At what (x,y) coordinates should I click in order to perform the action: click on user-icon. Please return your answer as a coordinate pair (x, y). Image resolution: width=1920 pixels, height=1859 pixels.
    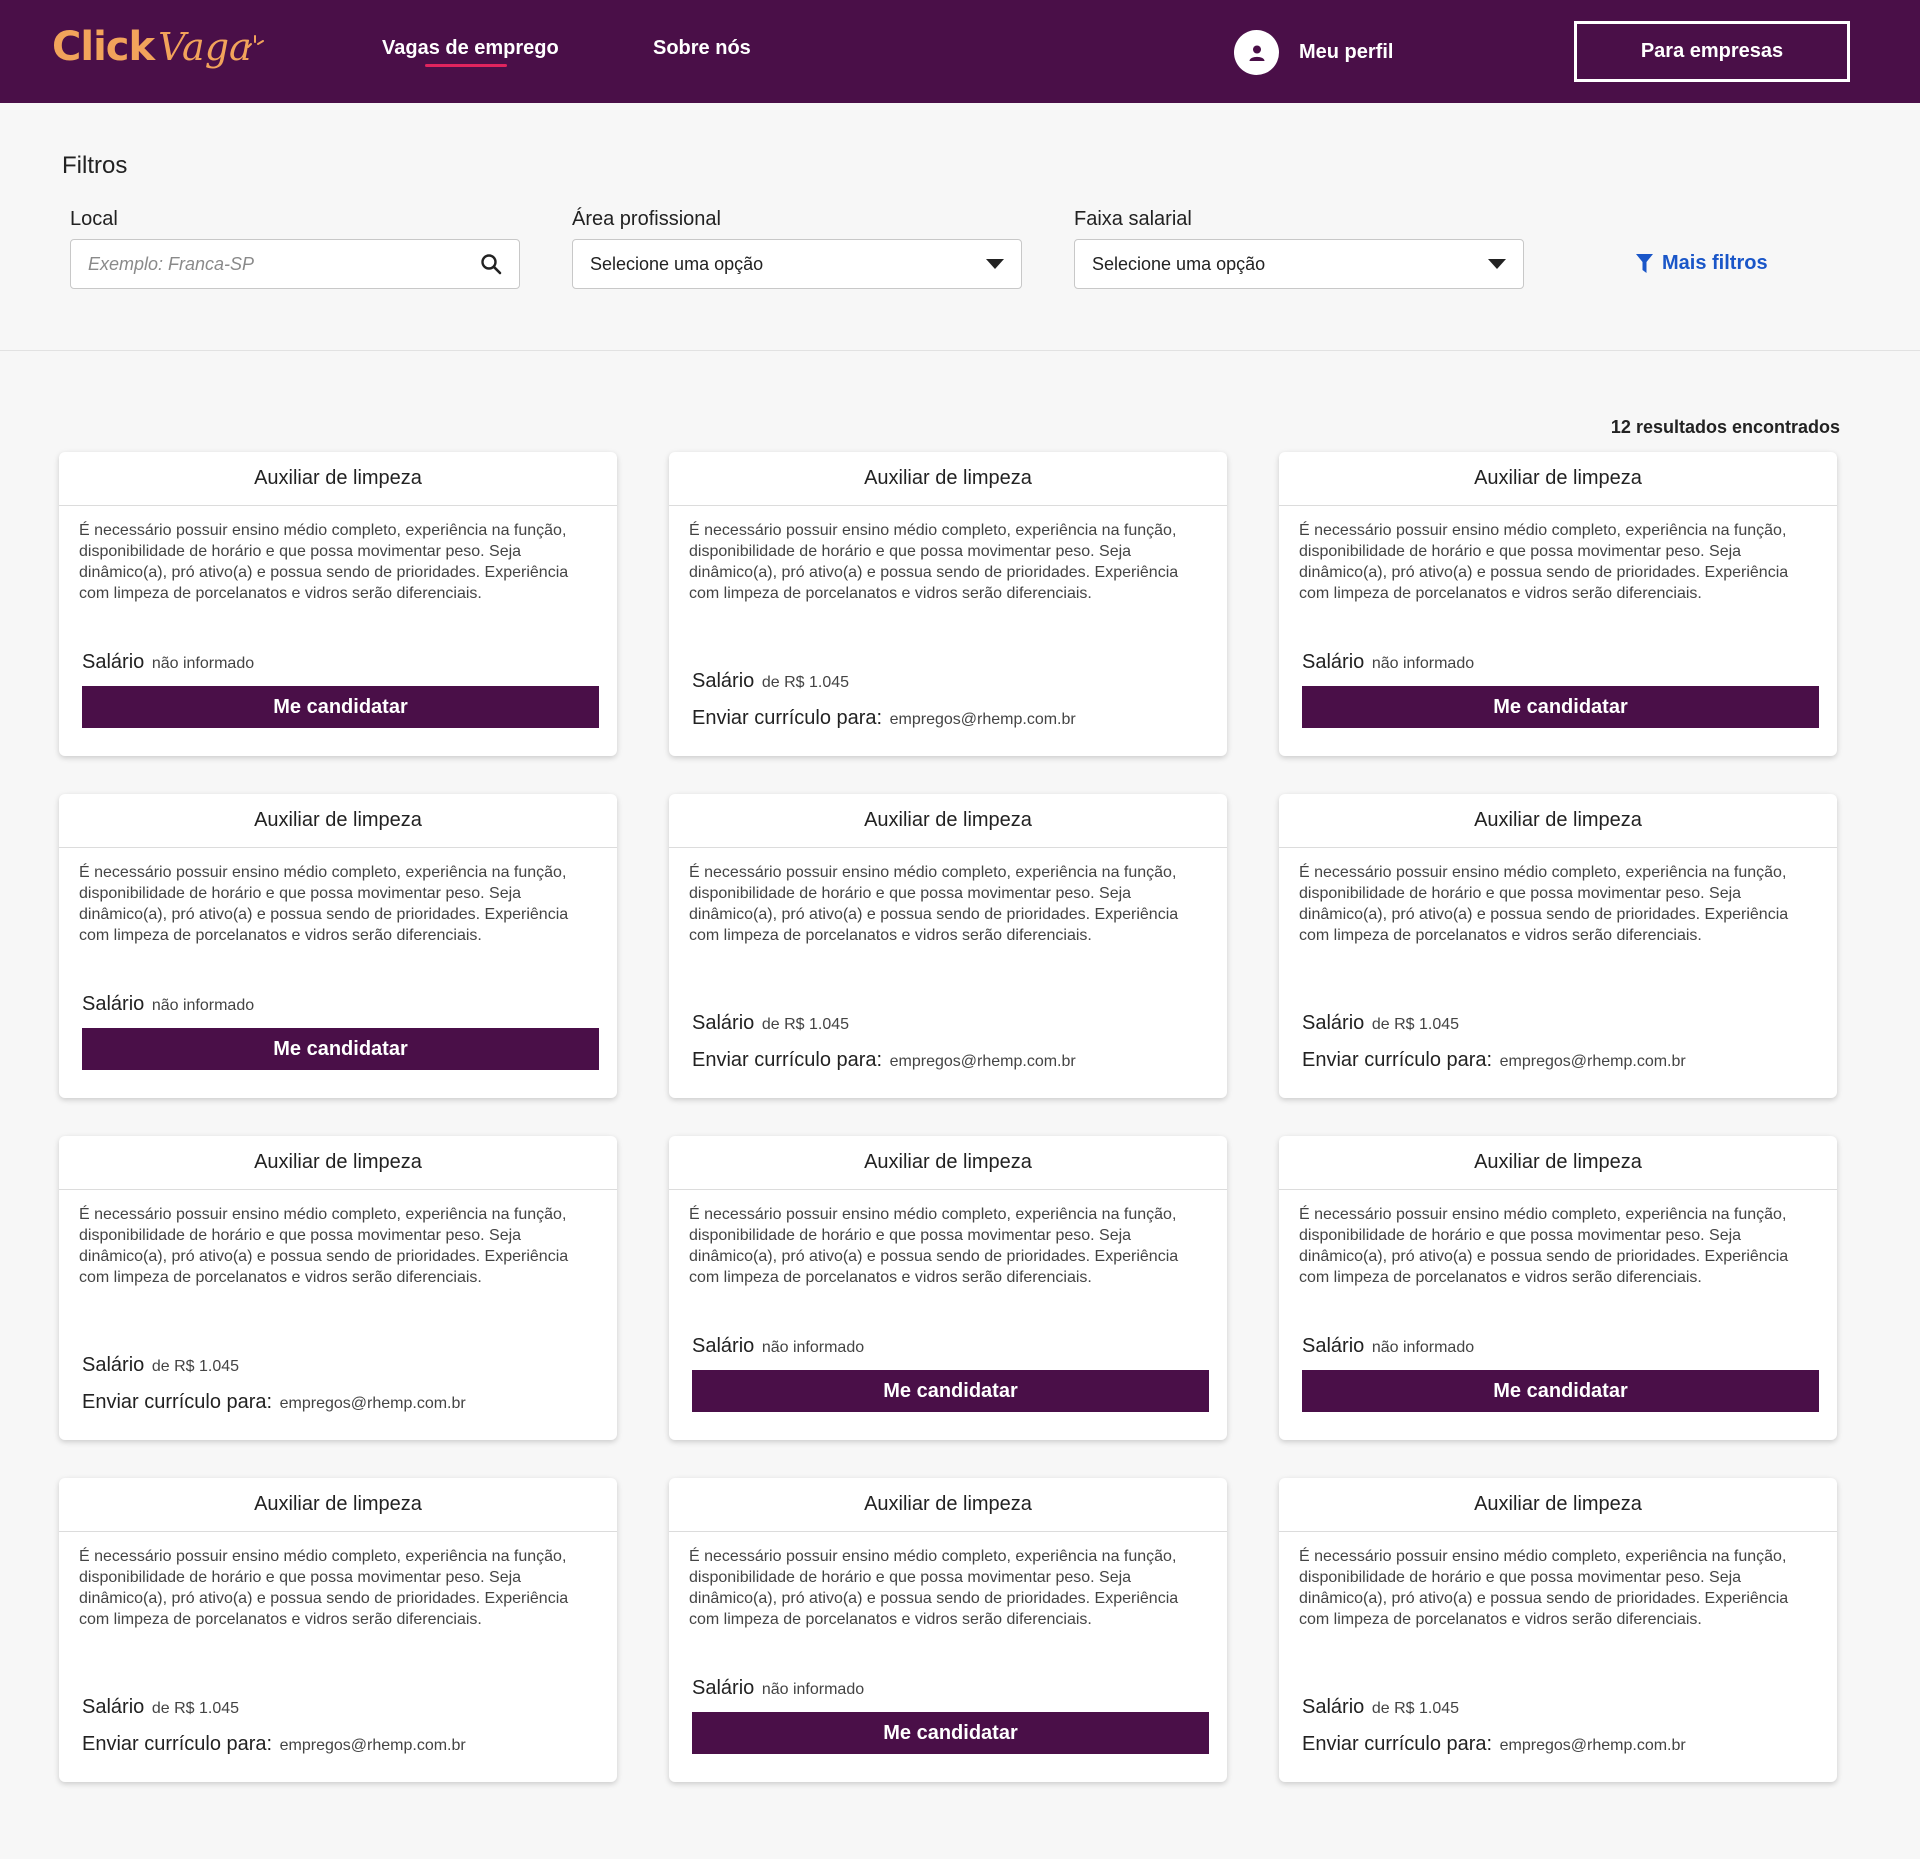
    Looking at the image, I should click on (1256, 53).